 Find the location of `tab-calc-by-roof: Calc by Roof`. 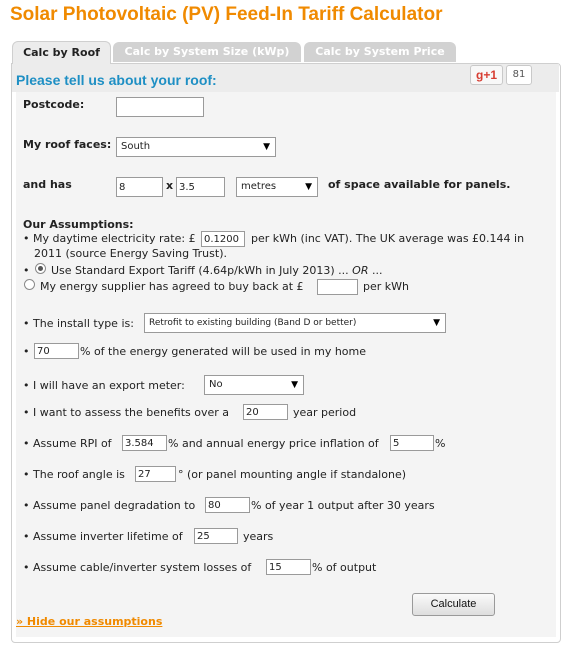

tab-calc-by-roof: Calc by Roof is located at coordinates (61, 52).